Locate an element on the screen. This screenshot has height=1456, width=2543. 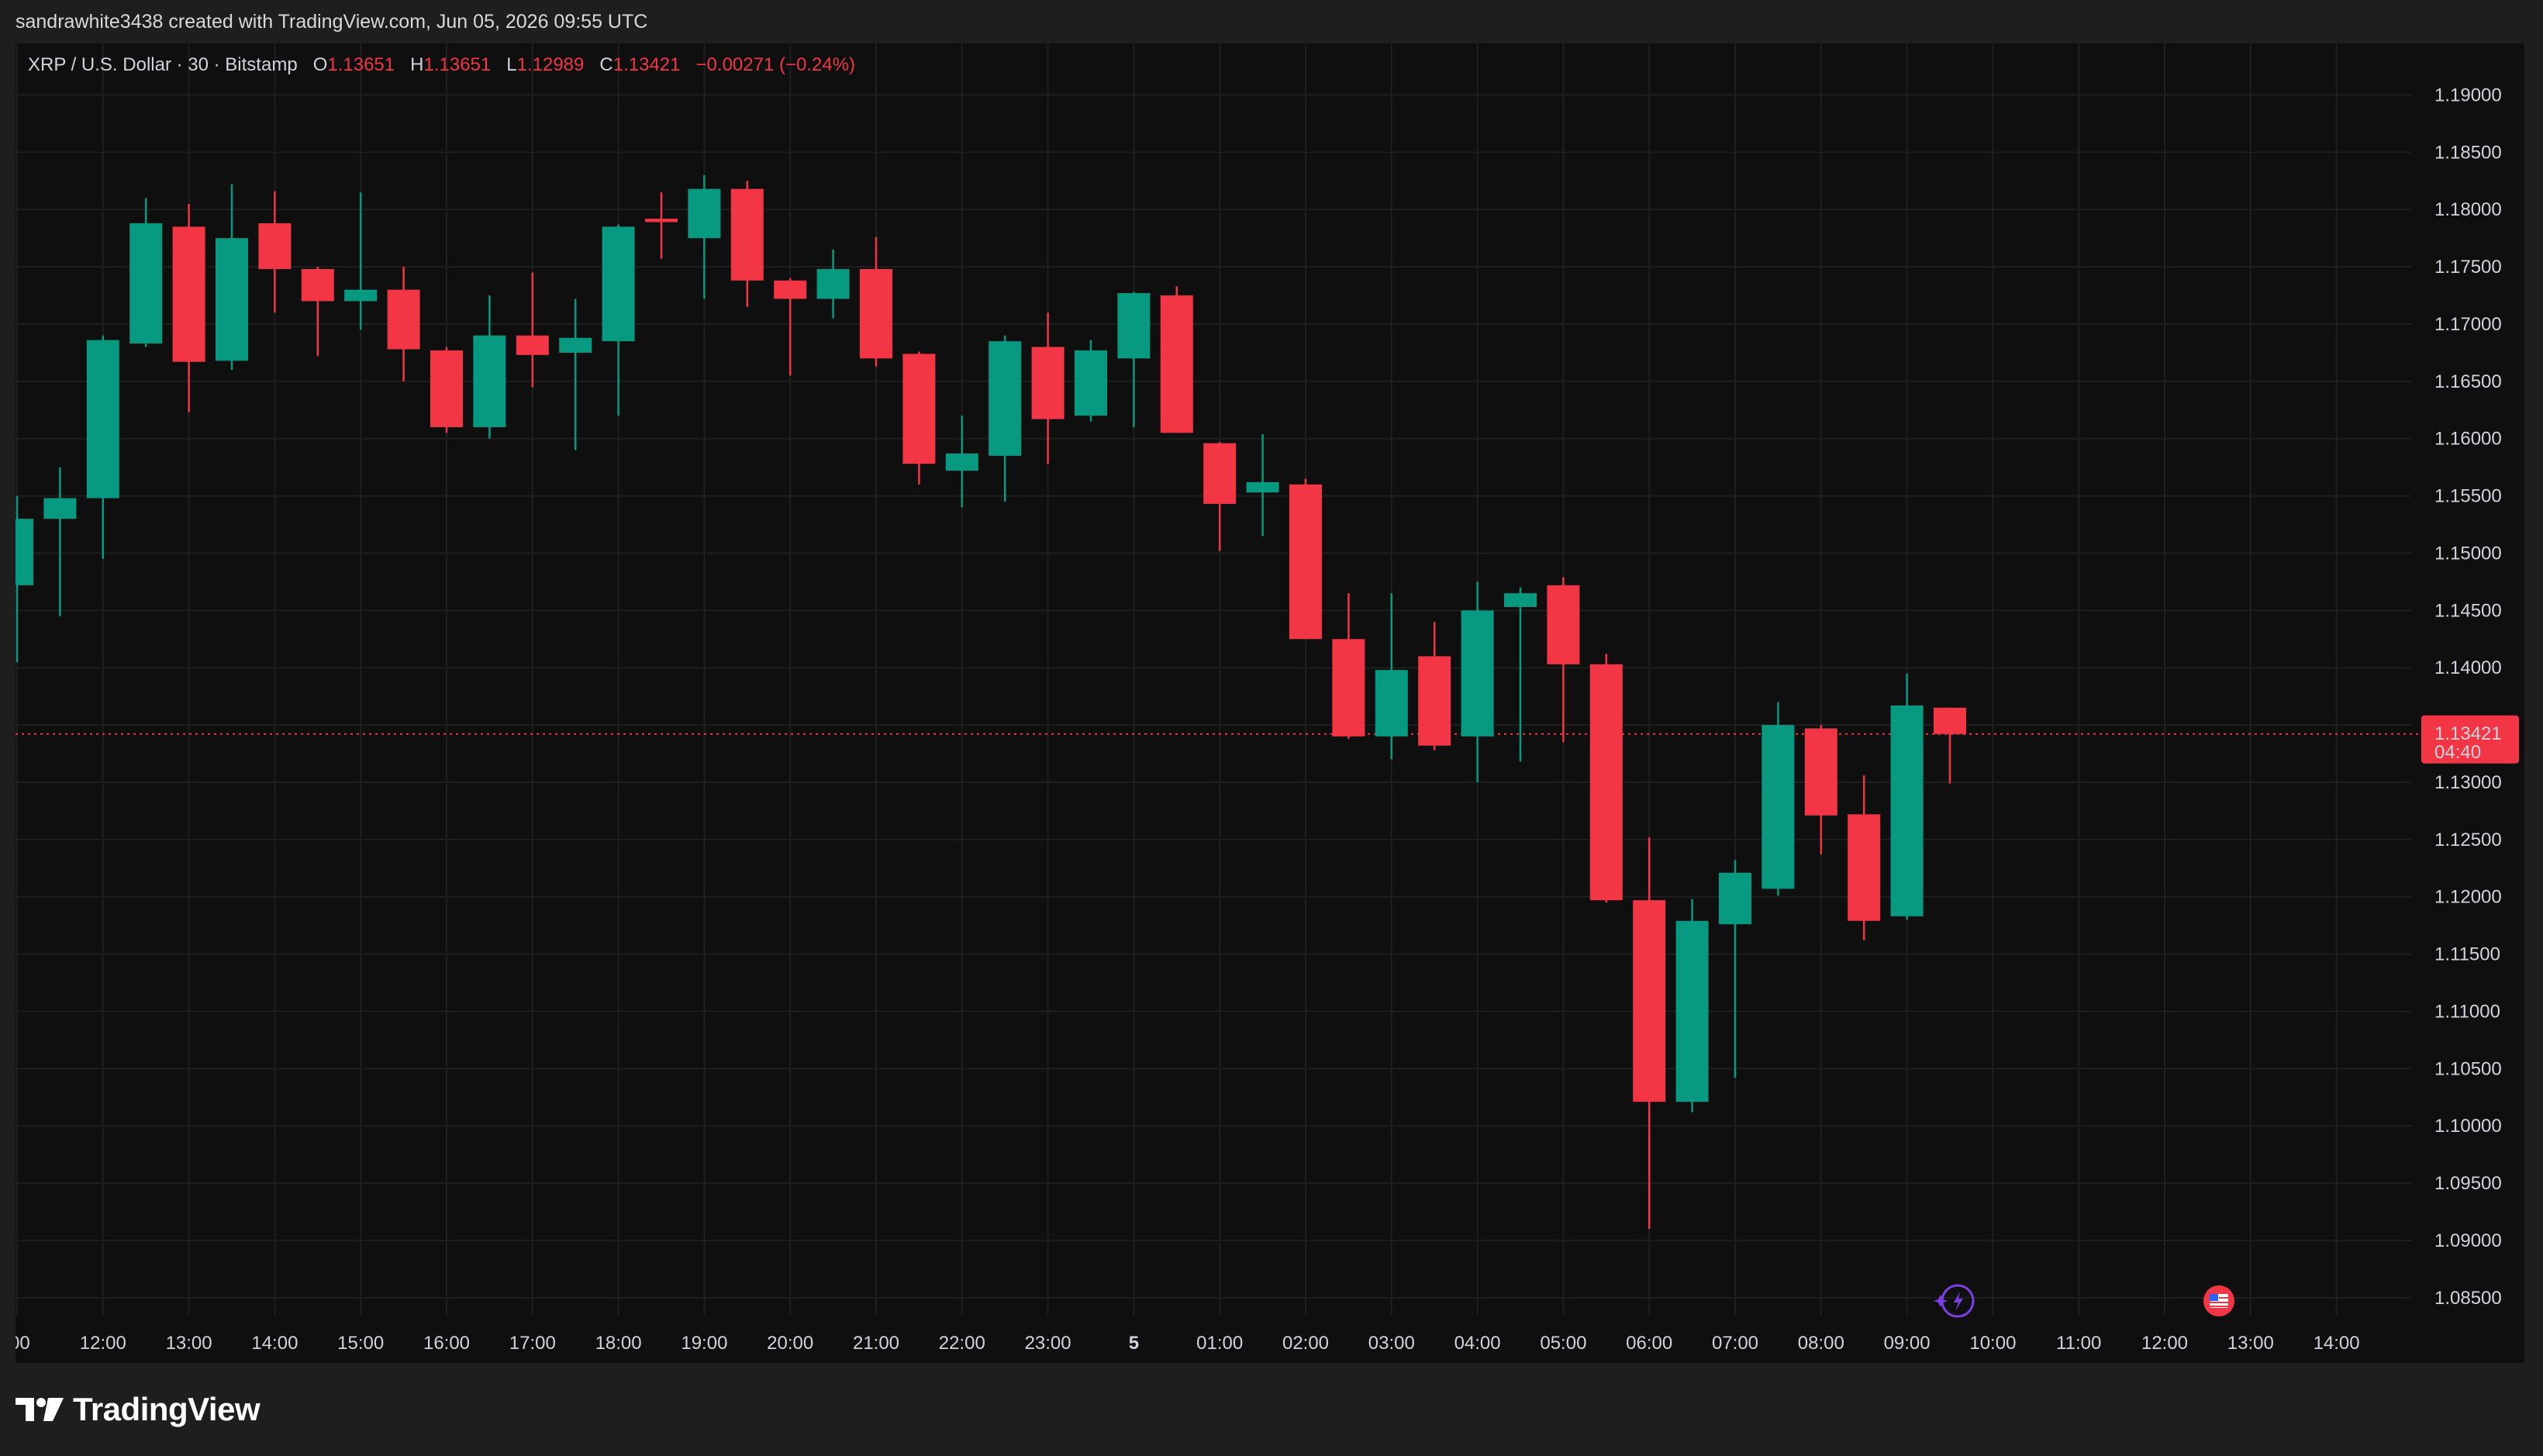
time-tick-label: 22:00 is located at coordinates (962, 1344).